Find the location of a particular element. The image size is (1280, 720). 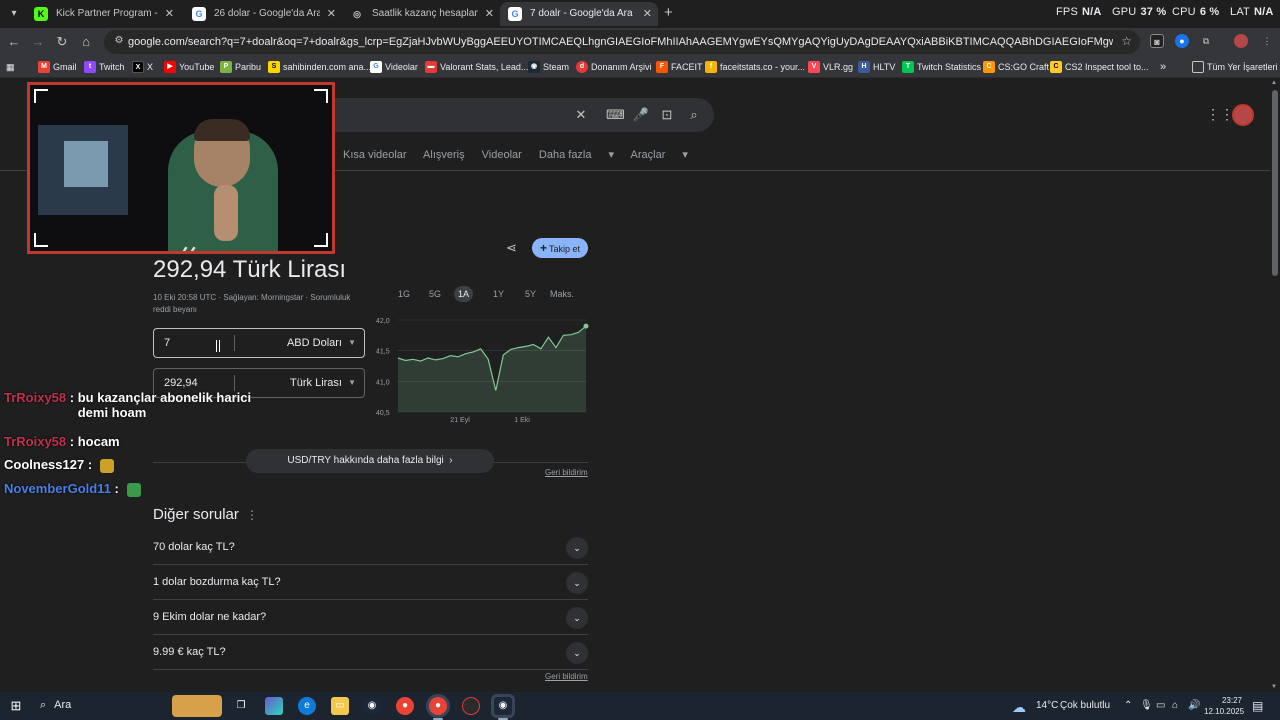

bookmark-csgo-craft: C CS:GO Craft is located at coordinates (1016, 67).